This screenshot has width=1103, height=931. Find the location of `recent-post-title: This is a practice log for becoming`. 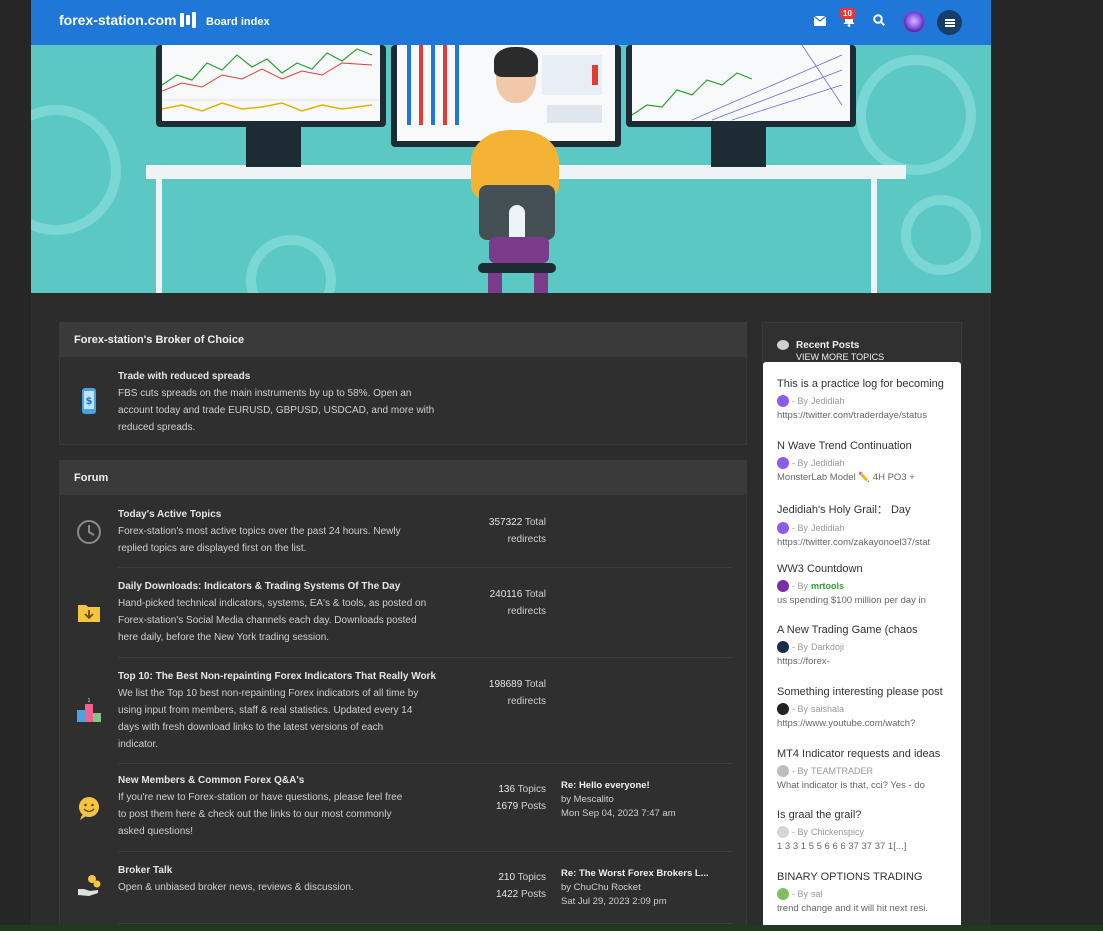

recent-post-title: This is a practice log for becoming is located at coordinates (866, 384).